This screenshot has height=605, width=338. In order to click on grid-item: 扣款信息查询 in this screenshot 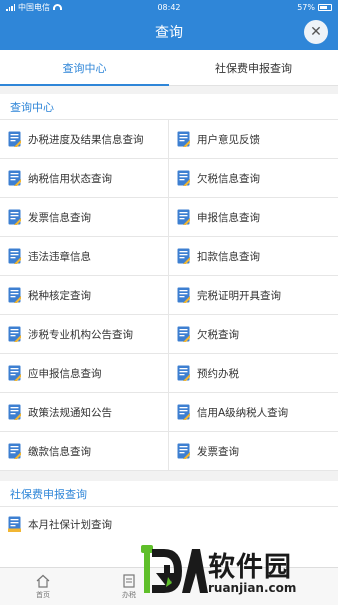, I will do `click(253, 256)`.